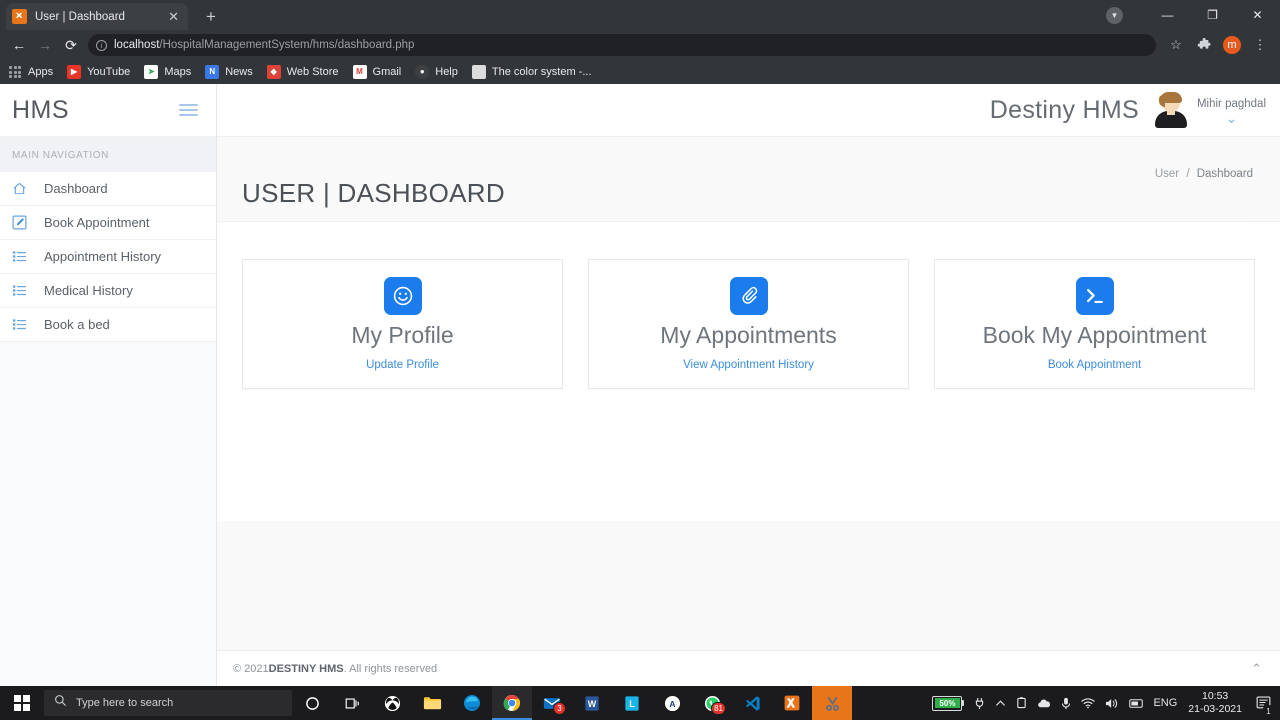 The width and height of the screenshot is (1280, 720). What do you see at coordinates (1112, 703) in the screenshot?
I see `speaker-icon` at bounding box center [1112, 703].